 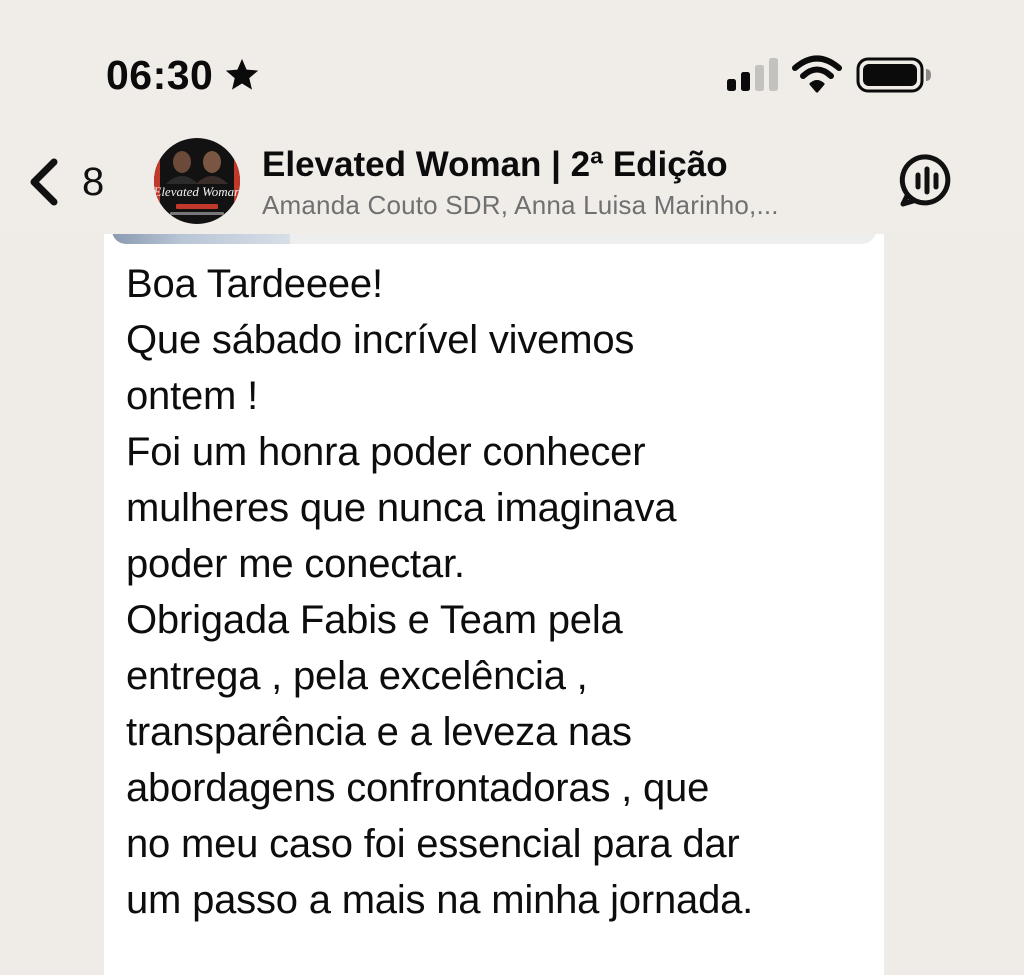 What do you see at coordinates (418, 788) in the screenshot?
I see `message-line: abordagens confrontadoras , que` at bounding box center [418, 788].